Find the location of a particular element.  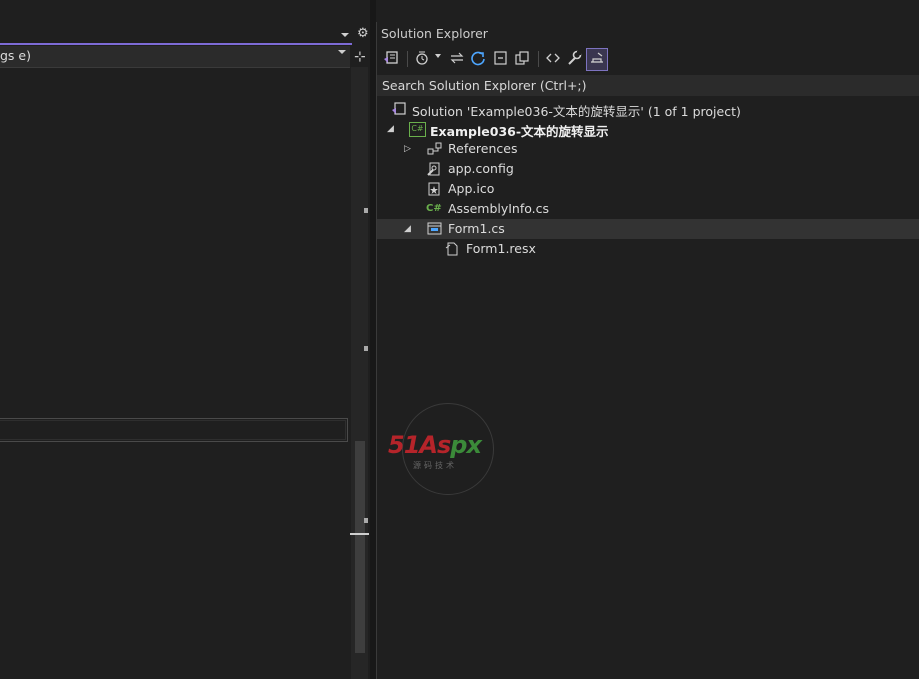

switch-views-icon is located at coordinates (391, 60).